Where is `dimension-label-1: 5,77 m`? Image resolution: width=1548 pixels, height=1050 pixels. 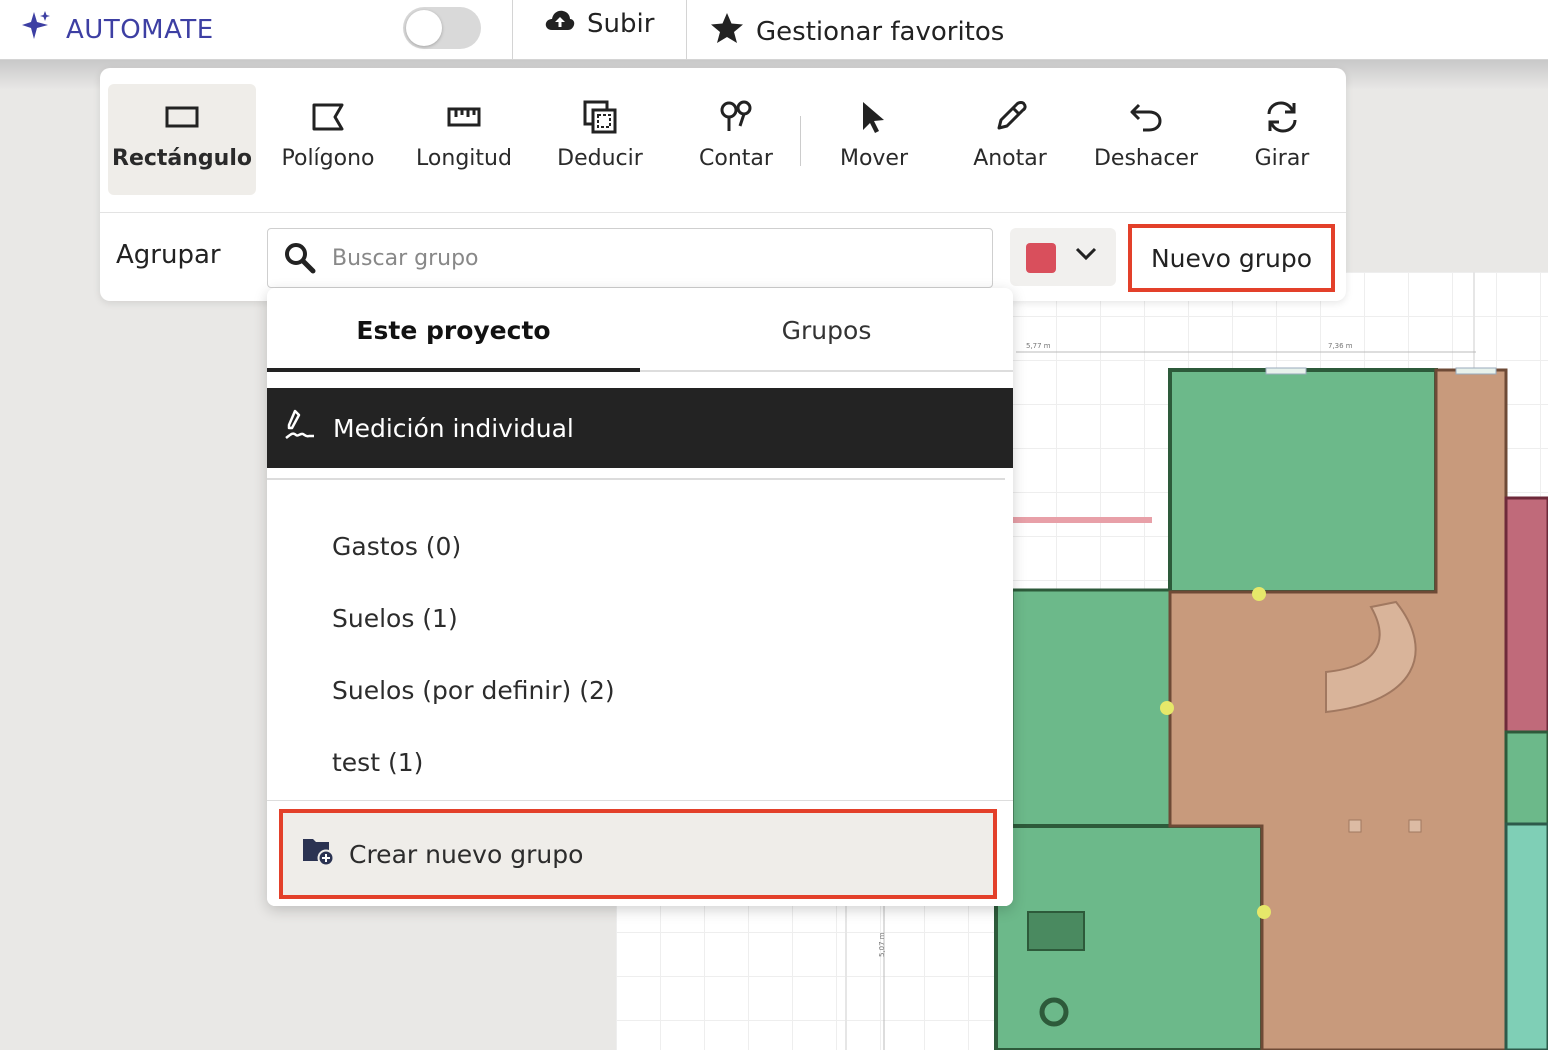 dimension-label-1: 5,77 m is located at coordinates (1038, 346).